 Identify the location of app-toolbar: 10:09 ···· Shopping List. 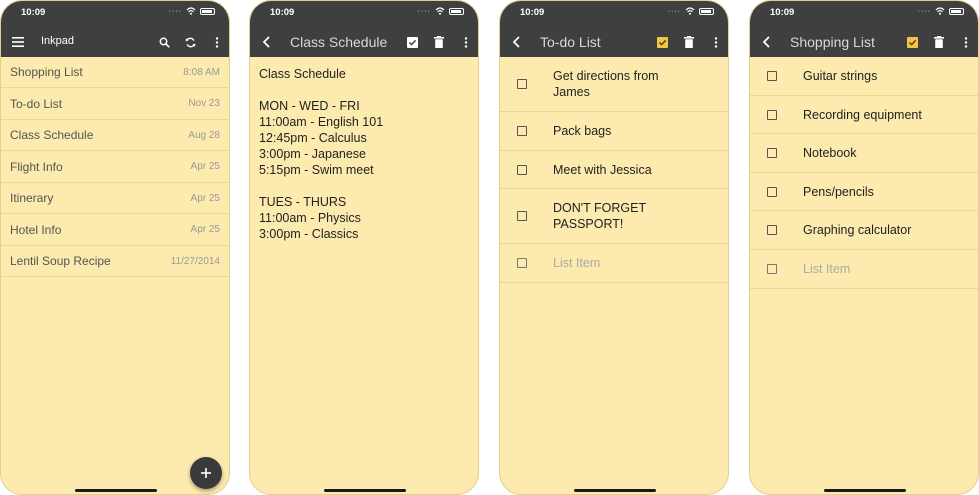
(864, 29).